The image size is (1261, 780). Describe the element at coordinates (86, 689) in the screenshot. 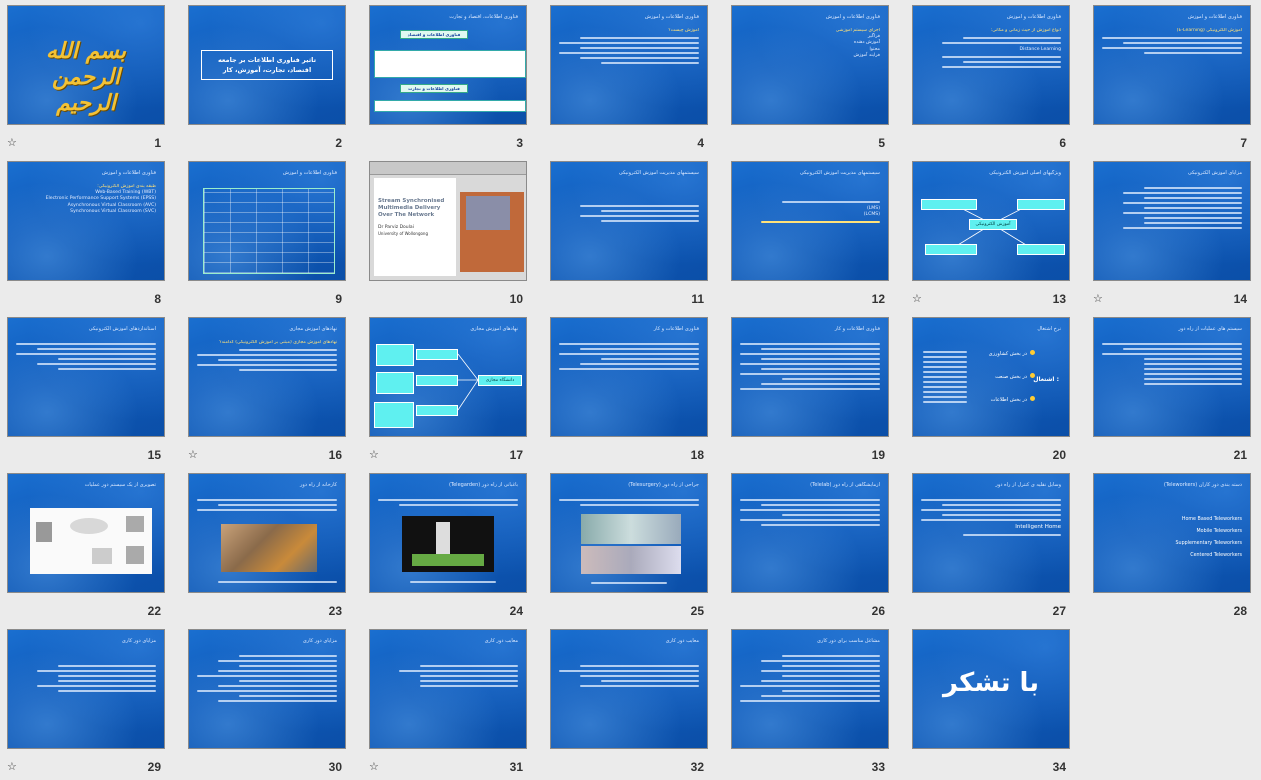

I see `slide-29: مزایای دور کاری` at that location.